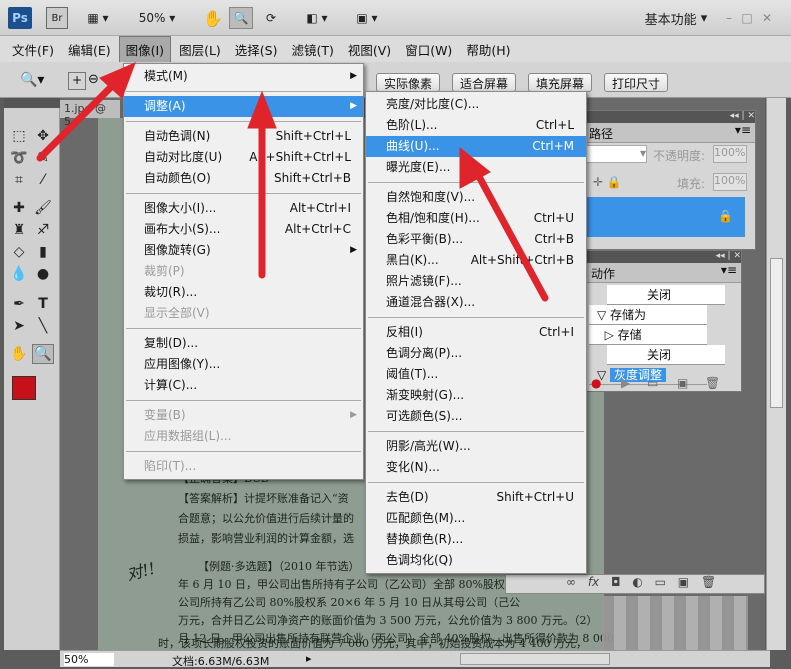 Image resolution: width=791 pixels, height=669 pixels. Describe the element at coordinates (43, 304) in the screenshot. I see `type-tool-icon: T` at that location.